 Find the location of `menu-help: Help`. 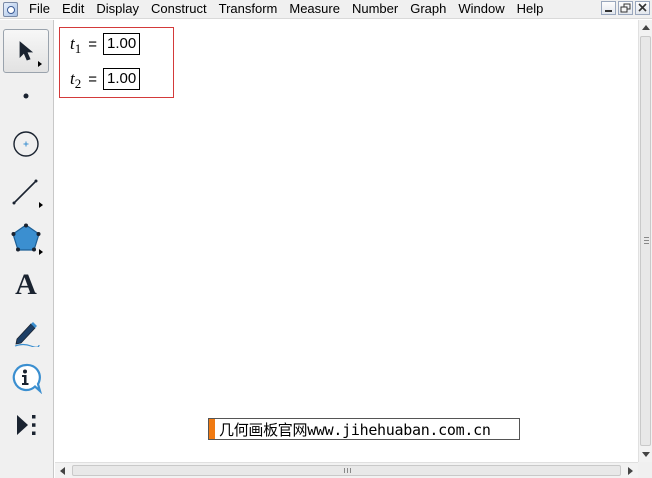

menu-help: Help is located at coordinates (530, 9).